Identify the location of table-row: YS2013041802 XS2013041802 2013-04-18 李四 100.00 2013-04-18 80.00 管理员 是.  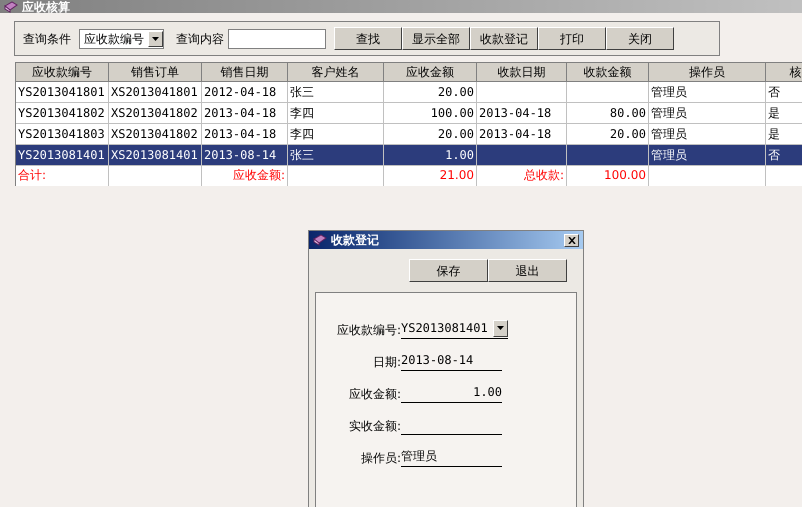
(409, 113).